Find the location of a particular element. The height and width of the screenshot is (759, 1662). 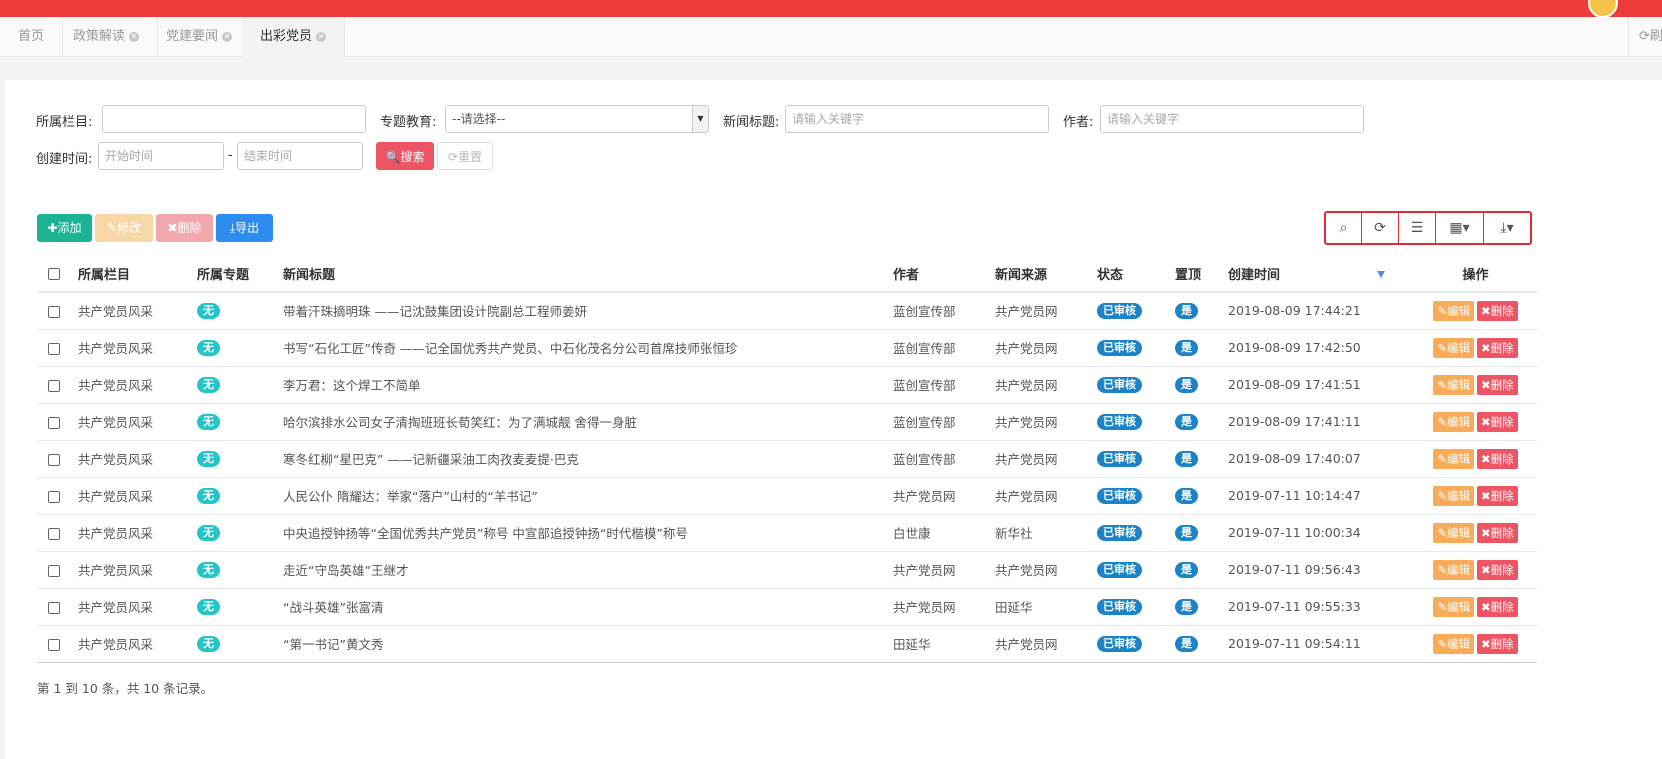

refresh-tab-button: ⟳刷新 is located at coordinates (1645, 37).